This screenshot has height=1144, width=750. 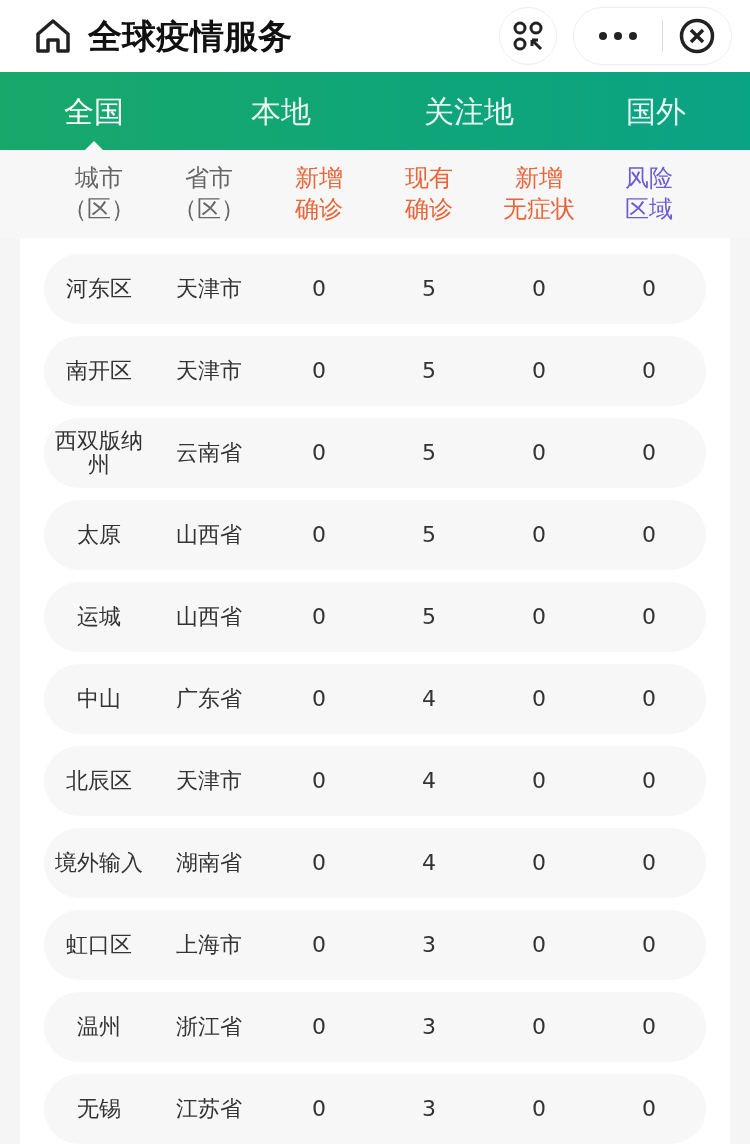 What do you see at coordinates (99, 371) in the screenshot?
I see `table-cell-text: 南开区` at bounding box center [99, 371].